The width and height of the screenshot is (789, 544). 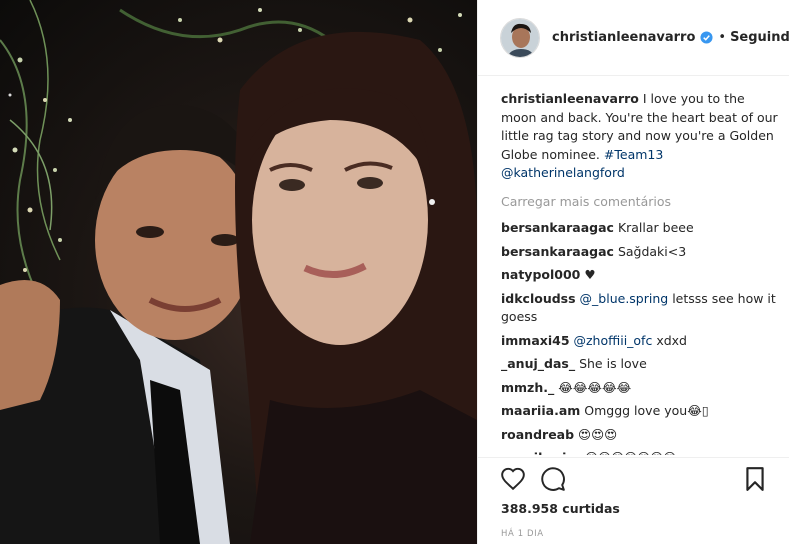 I want to click on avatar-image, so click(x=520, y=37).